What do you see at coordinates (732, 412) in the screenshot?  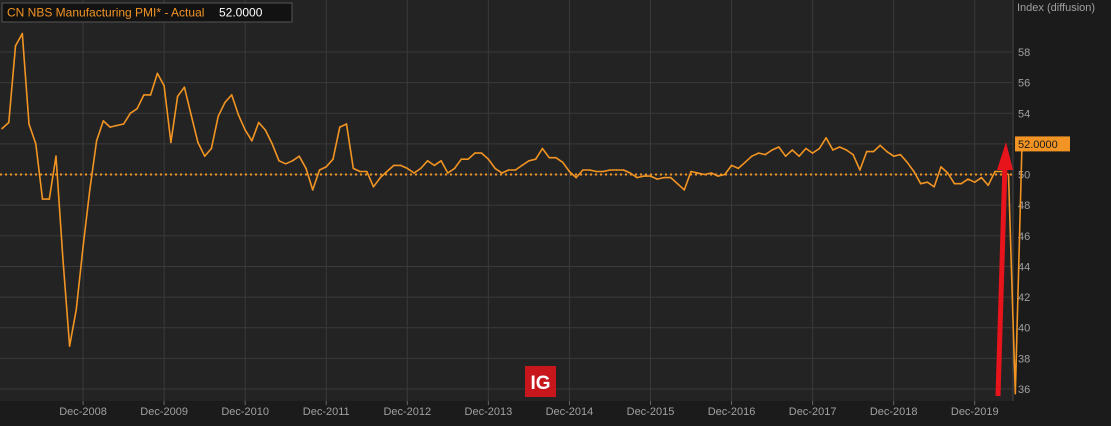 I see `x-tick-label: Dec-2016` at bounding box center [732, 412].